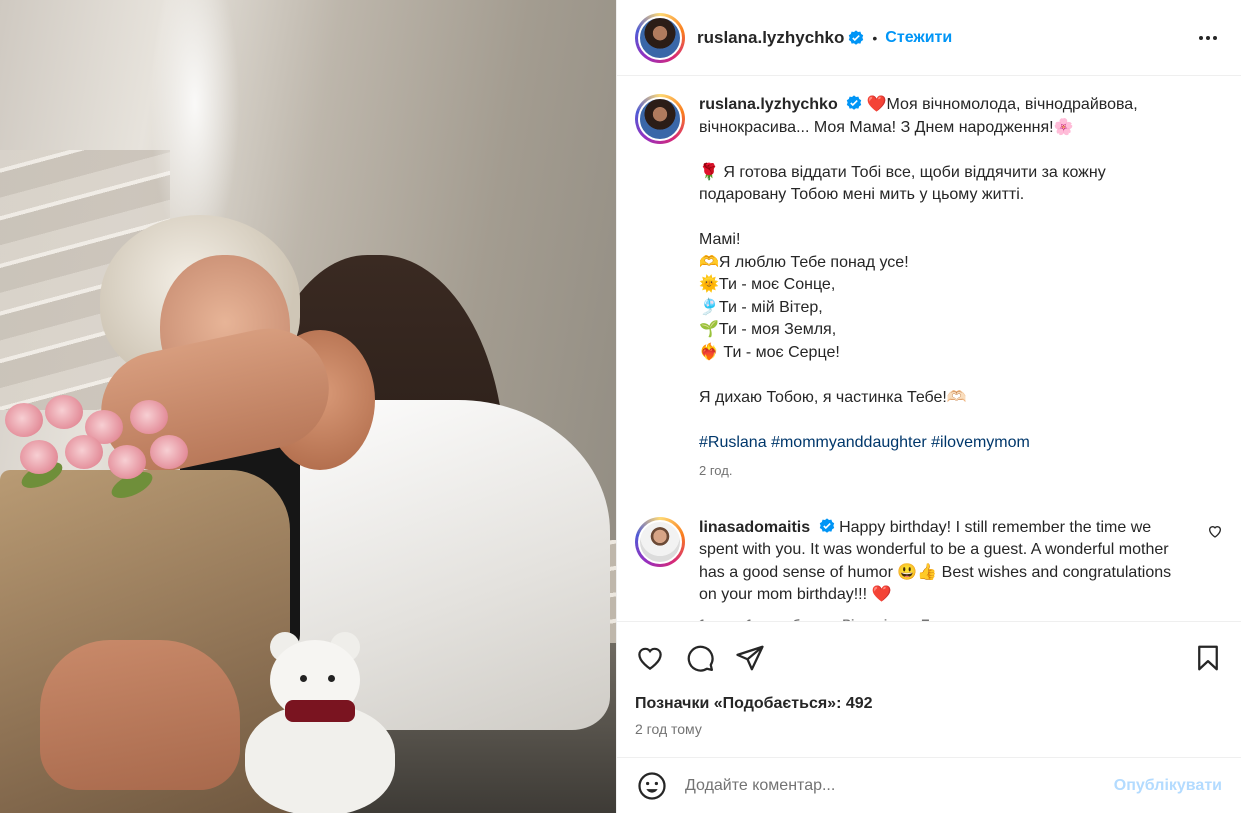  I want to click on publish-button: Опублікувати, so click(1168, 786).